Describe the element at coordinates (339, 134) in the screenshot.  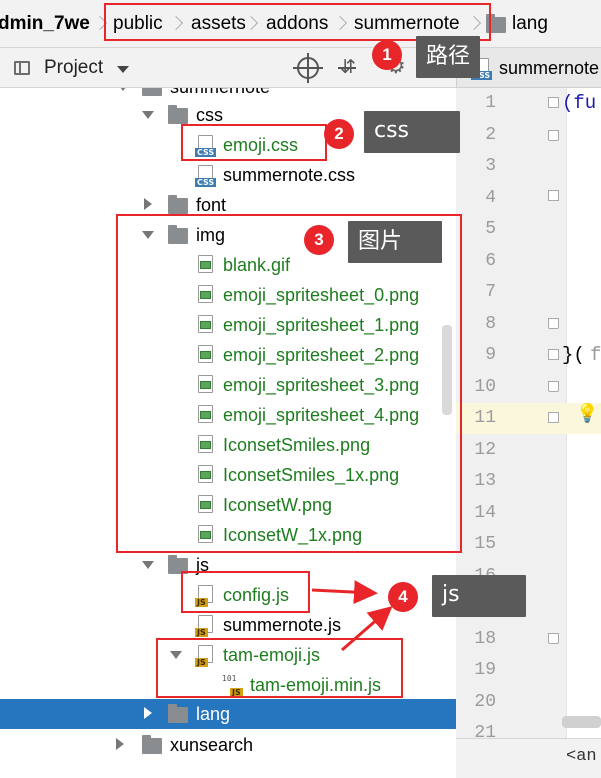
I see `annotation-badge-2: 2` at that location.